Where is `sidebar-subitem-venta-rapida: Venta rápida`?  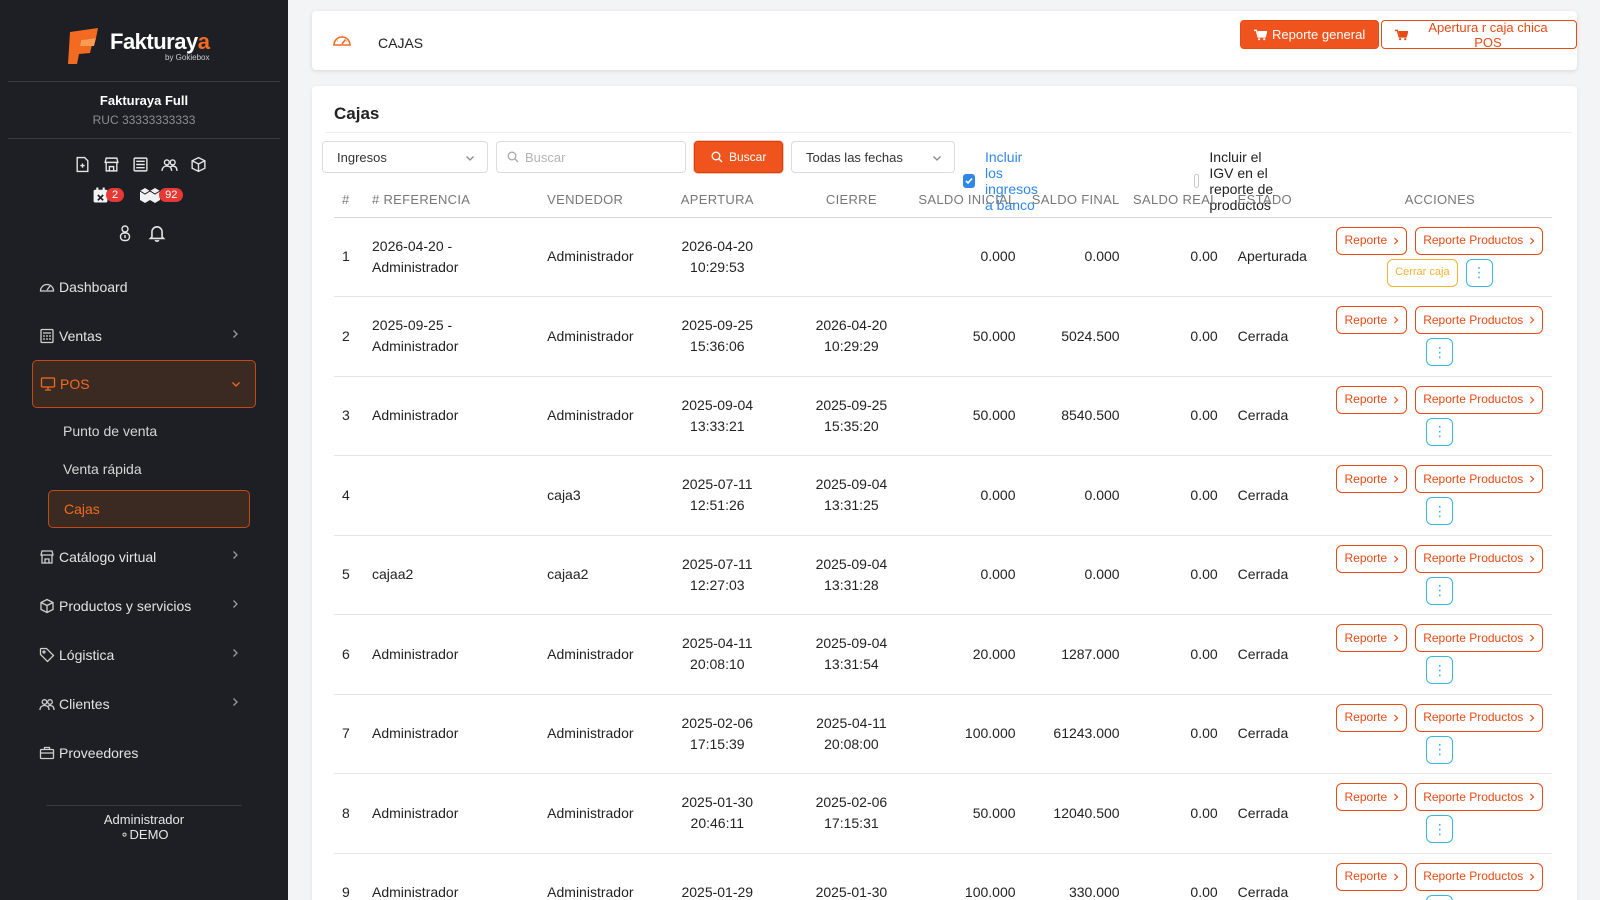 sidebar-subitem-venta-rapida: Venta rápida is located at coordinates (144, 469).